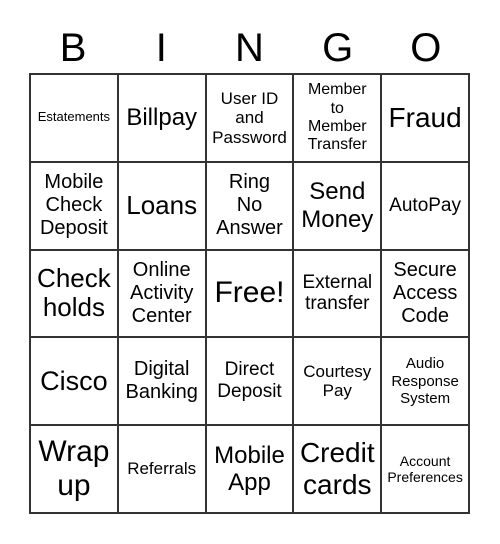 The width and height of the screenshot is (500, 544). What do you see at coordinates (337, 293) in the screenshot?
I see `bingo-cell: External transfer` at bounding box center [337, 293].